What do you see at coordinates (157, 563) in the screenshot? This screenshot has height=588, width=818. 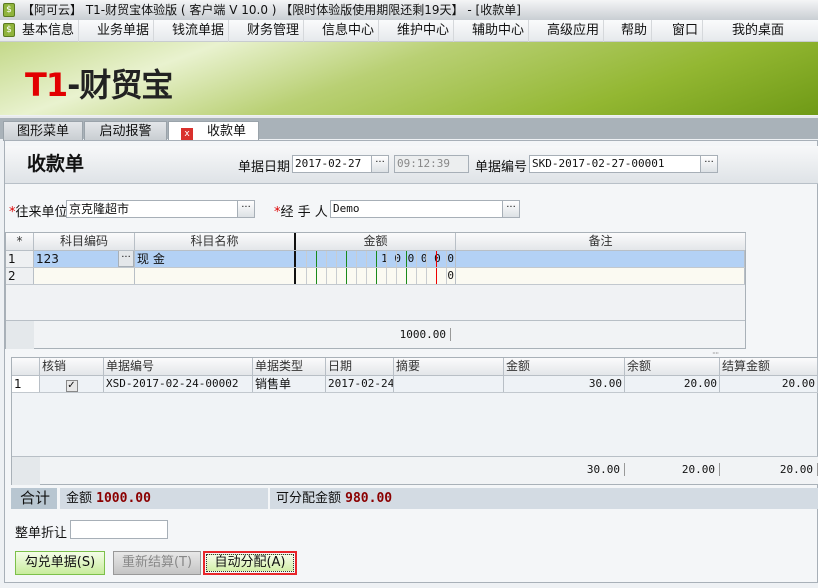 I see `recalculate-button: 重新结算(T)` at bounding box center [157, 563].